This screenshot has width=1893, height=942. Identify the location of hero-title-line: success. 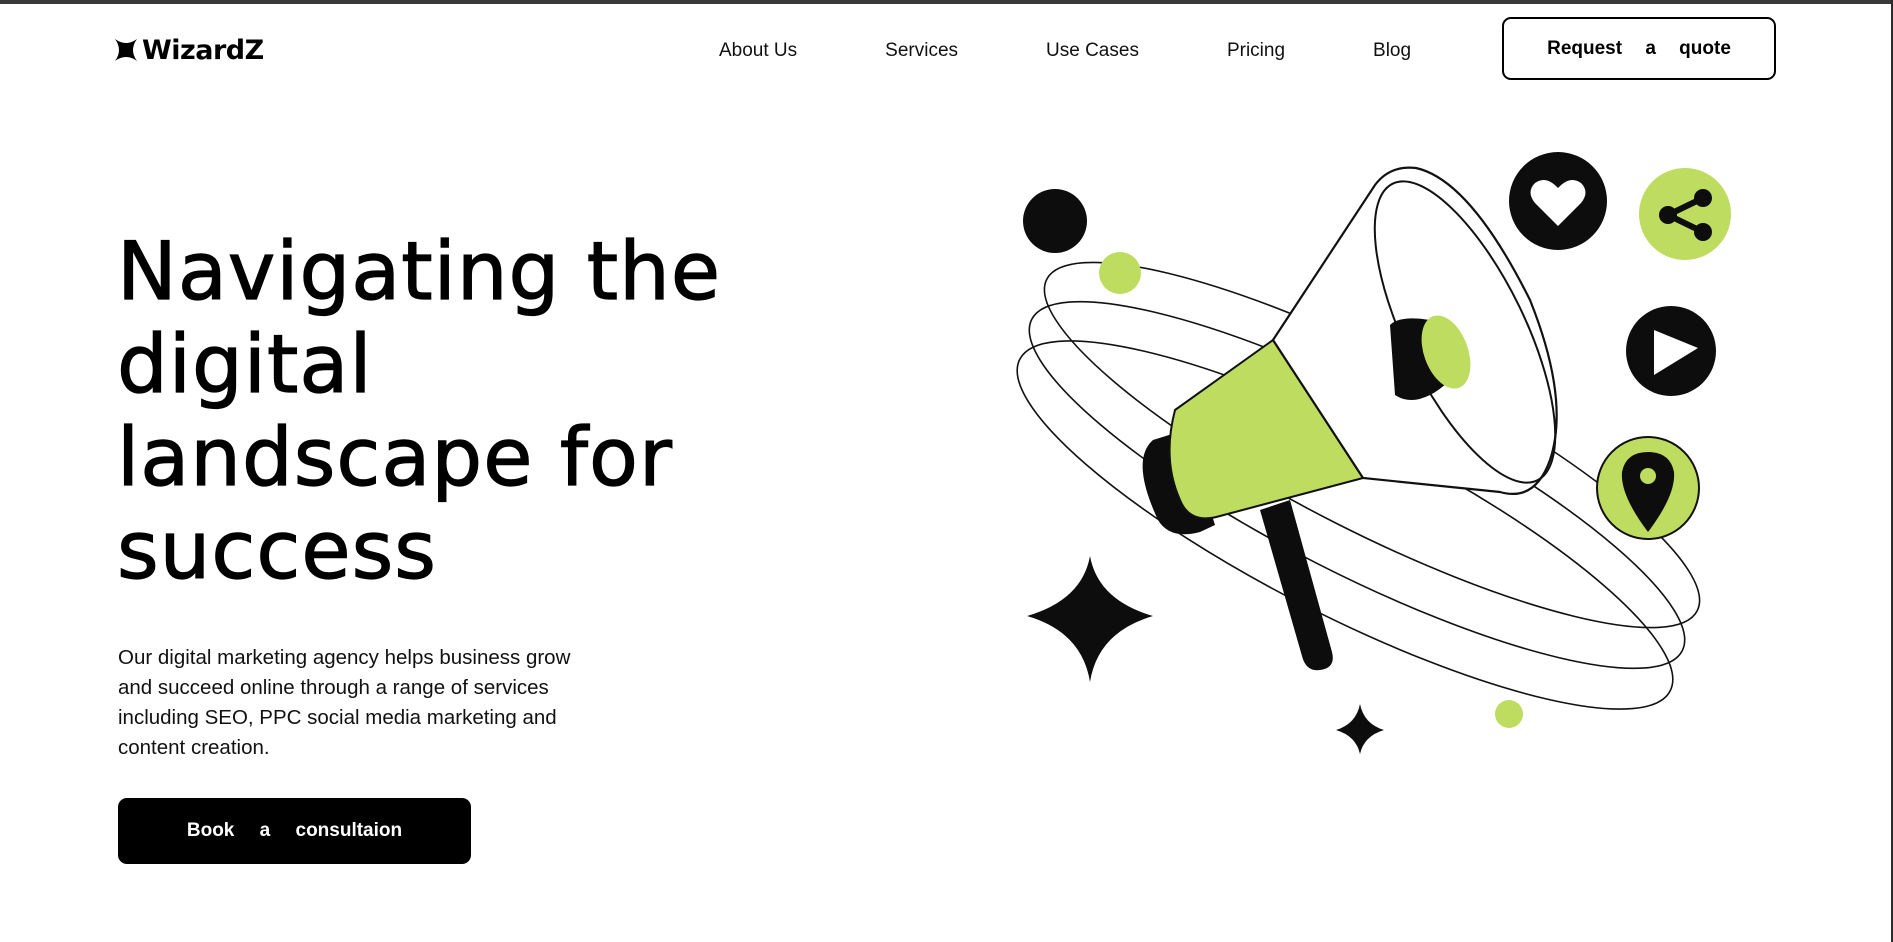
(276, 550).